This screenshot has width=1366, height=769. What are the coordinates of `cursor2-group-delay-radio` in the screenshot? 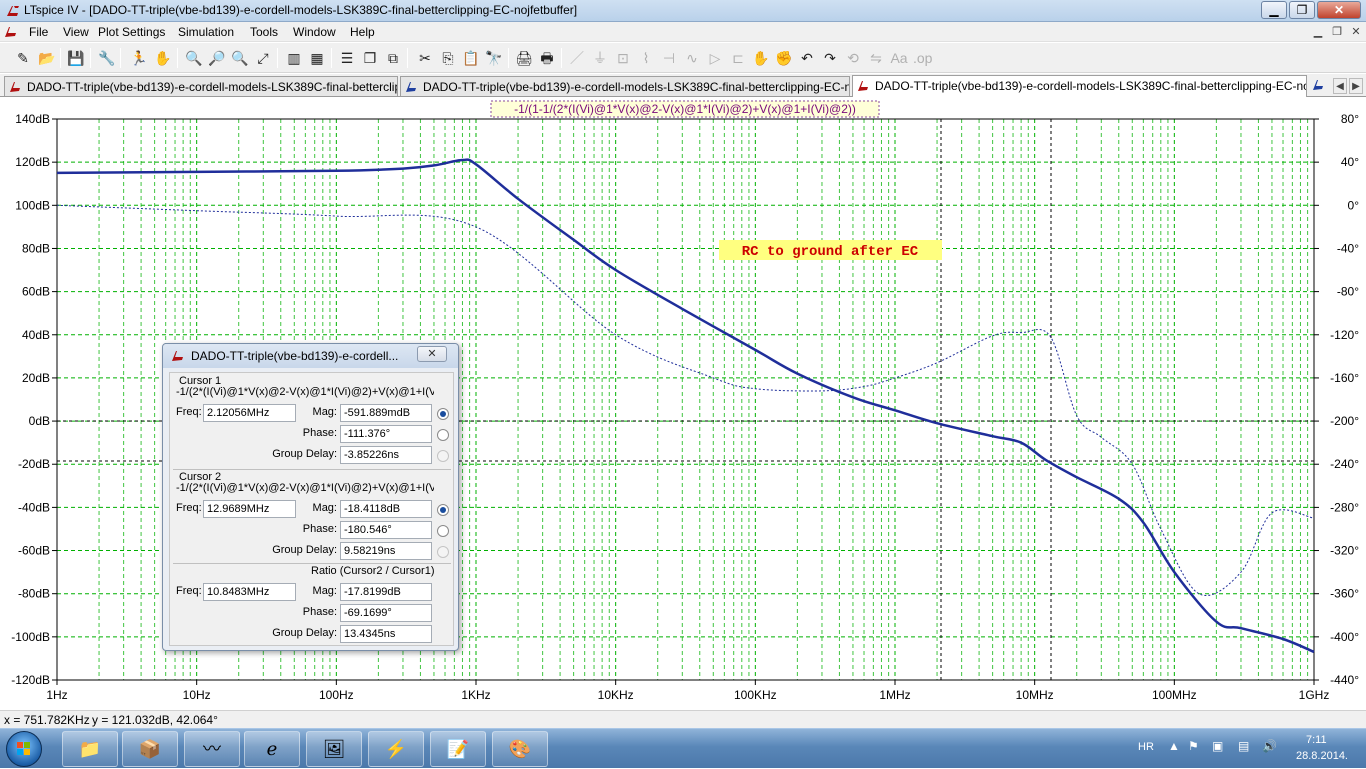 It's located at (443, 552).